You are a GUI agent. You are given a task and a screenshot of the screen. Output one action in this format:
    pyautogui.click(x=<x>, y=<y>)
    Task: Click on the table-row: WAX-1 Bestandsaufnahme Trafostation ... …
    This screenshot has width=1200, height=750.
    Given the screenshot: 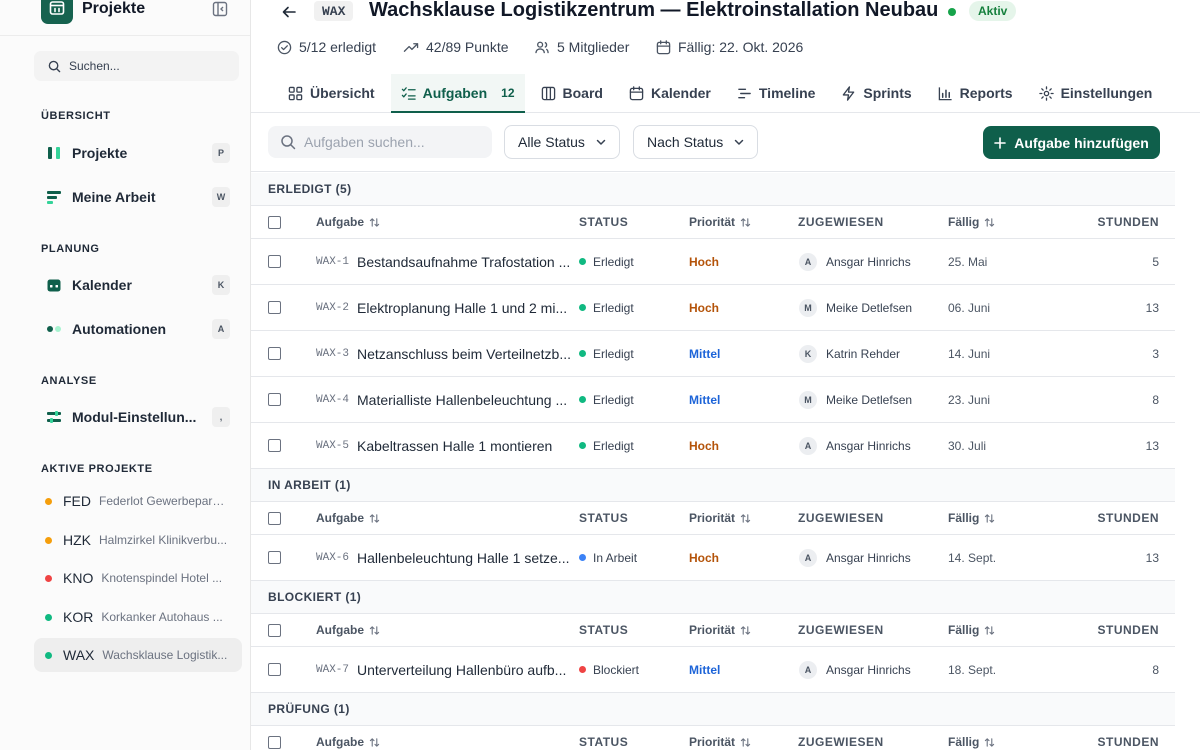 What is the action you would take?
    pyautogui.click(x=713, y=262)
    